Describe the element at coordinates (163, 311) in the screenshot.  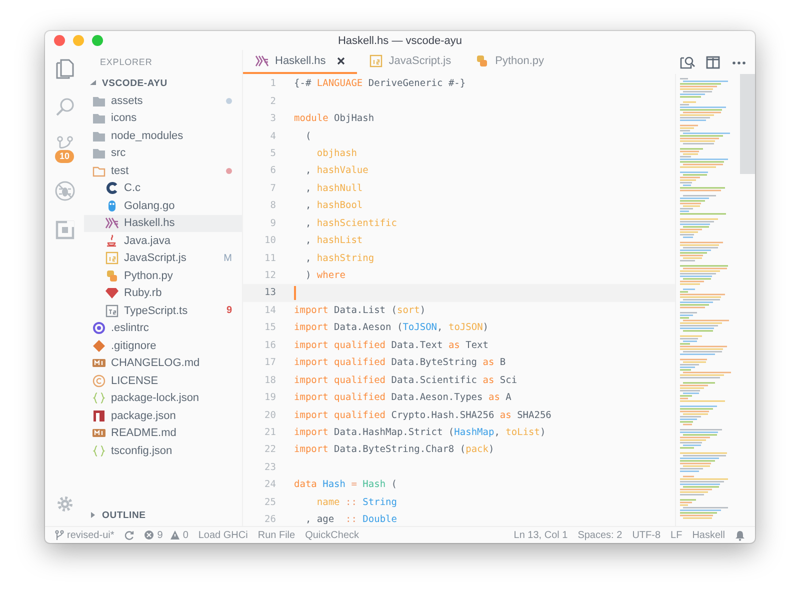
I see `file-item: TypeScript.ts 9` at that location.